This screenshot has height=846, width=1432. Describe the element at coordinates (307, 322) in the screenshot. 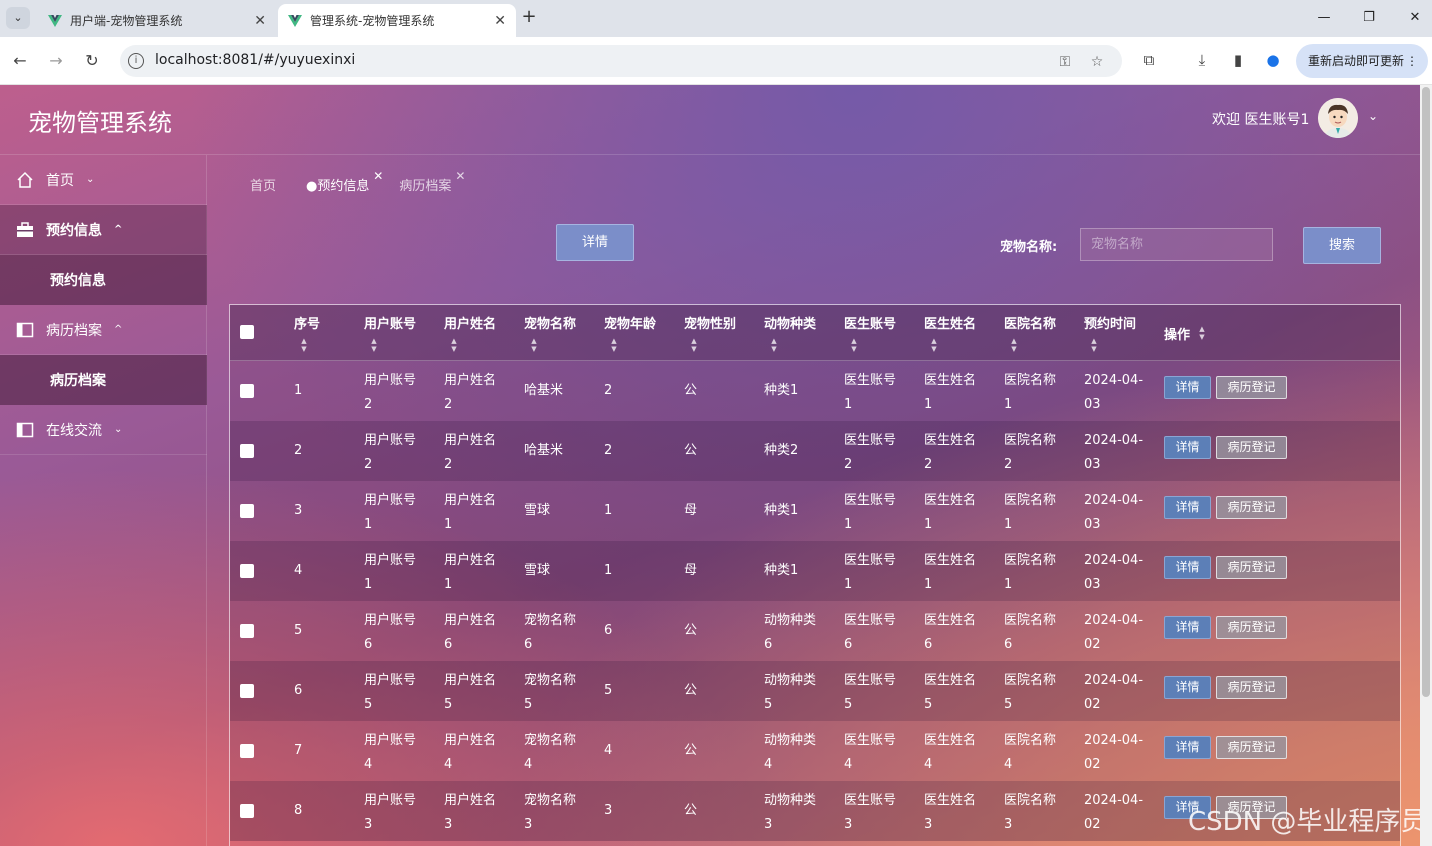

I see `header-col-index: 序号` at that location.